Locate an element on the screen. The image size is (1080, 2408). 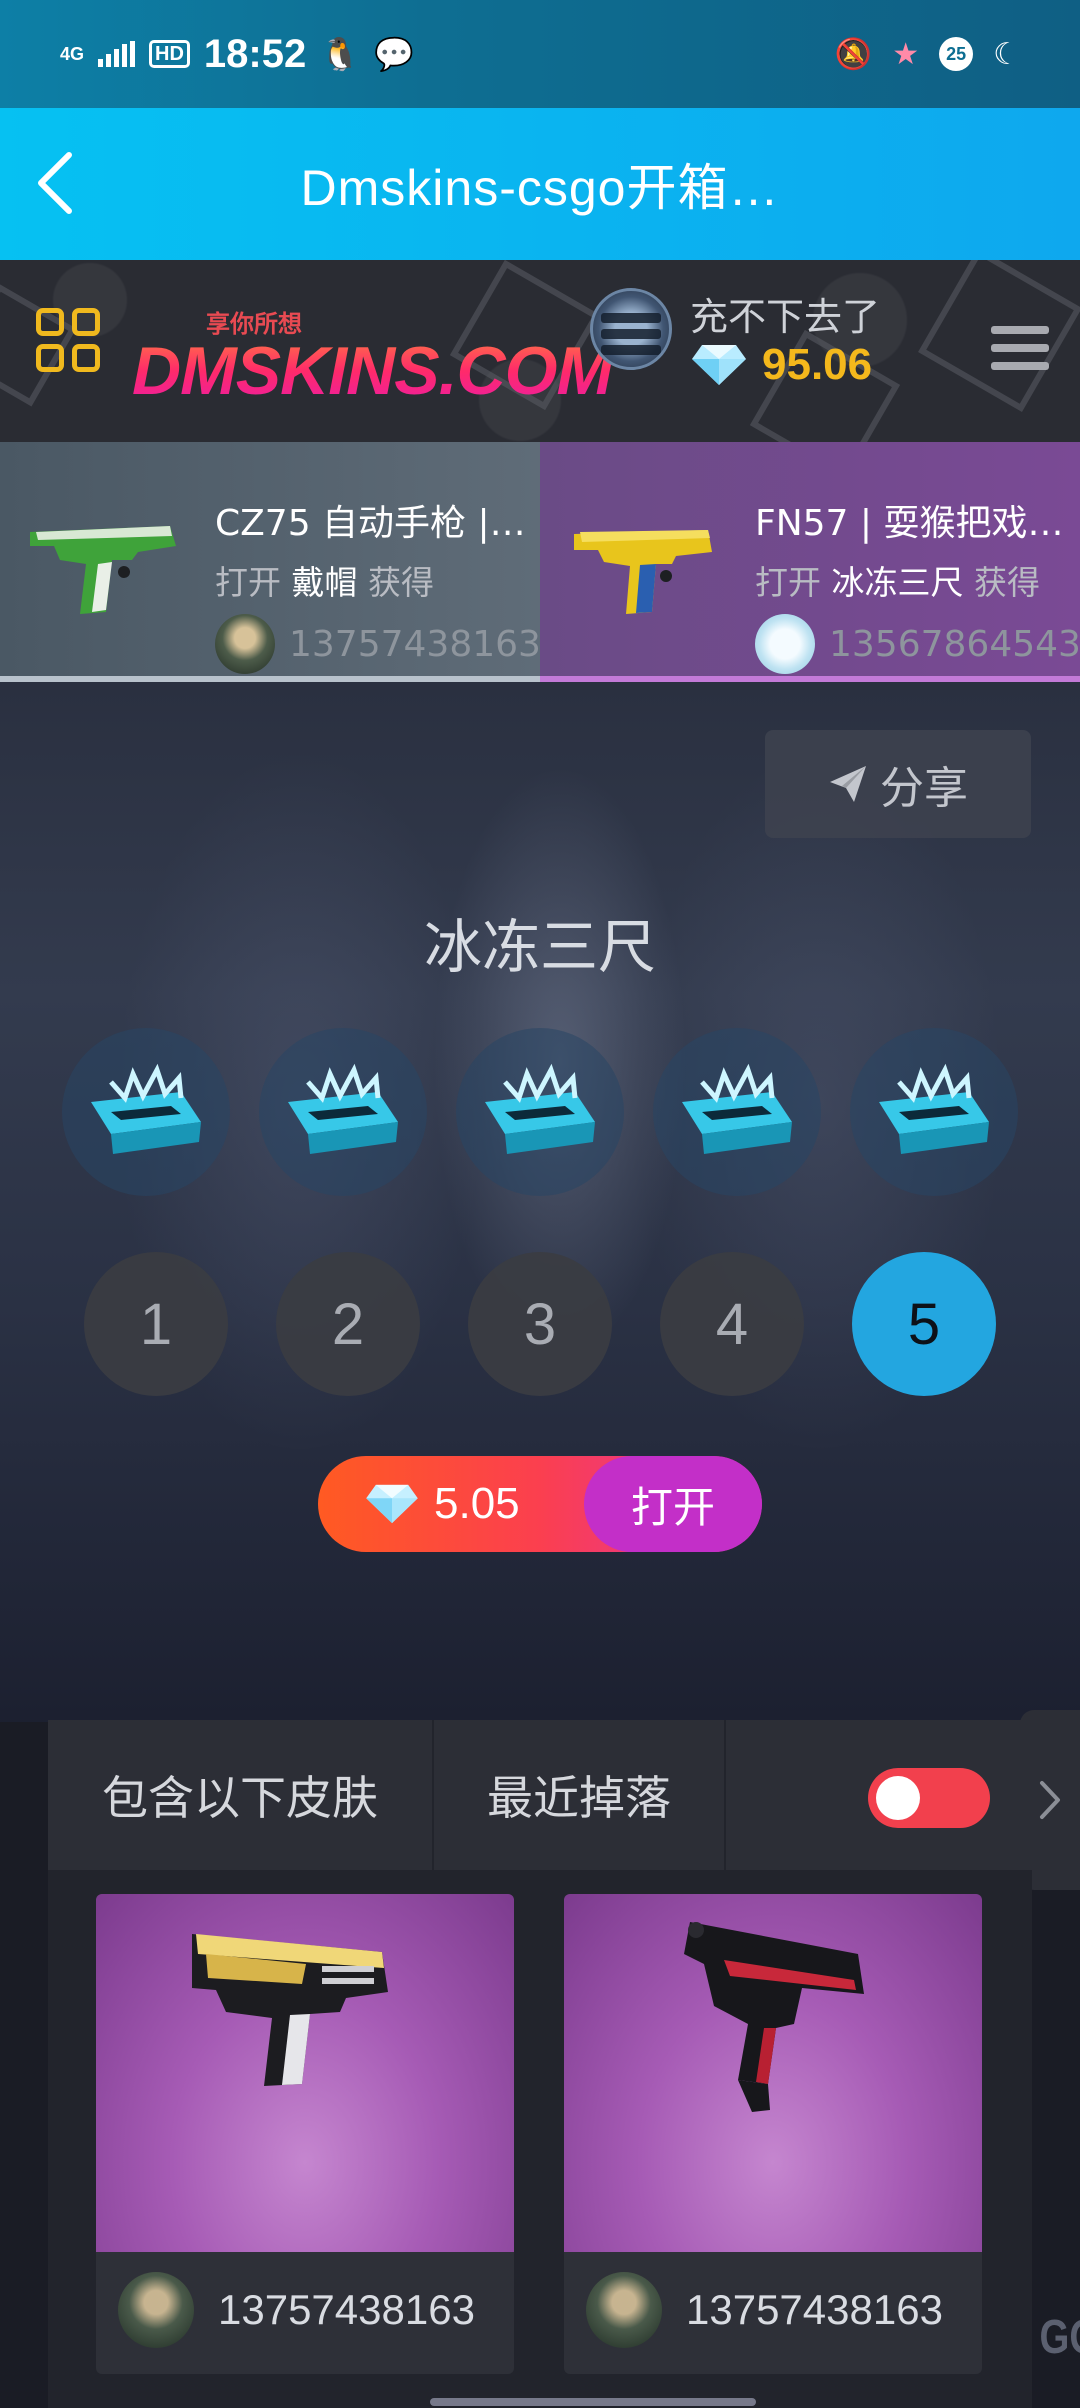
case-preview-row is located at coordinates (540, 1112).